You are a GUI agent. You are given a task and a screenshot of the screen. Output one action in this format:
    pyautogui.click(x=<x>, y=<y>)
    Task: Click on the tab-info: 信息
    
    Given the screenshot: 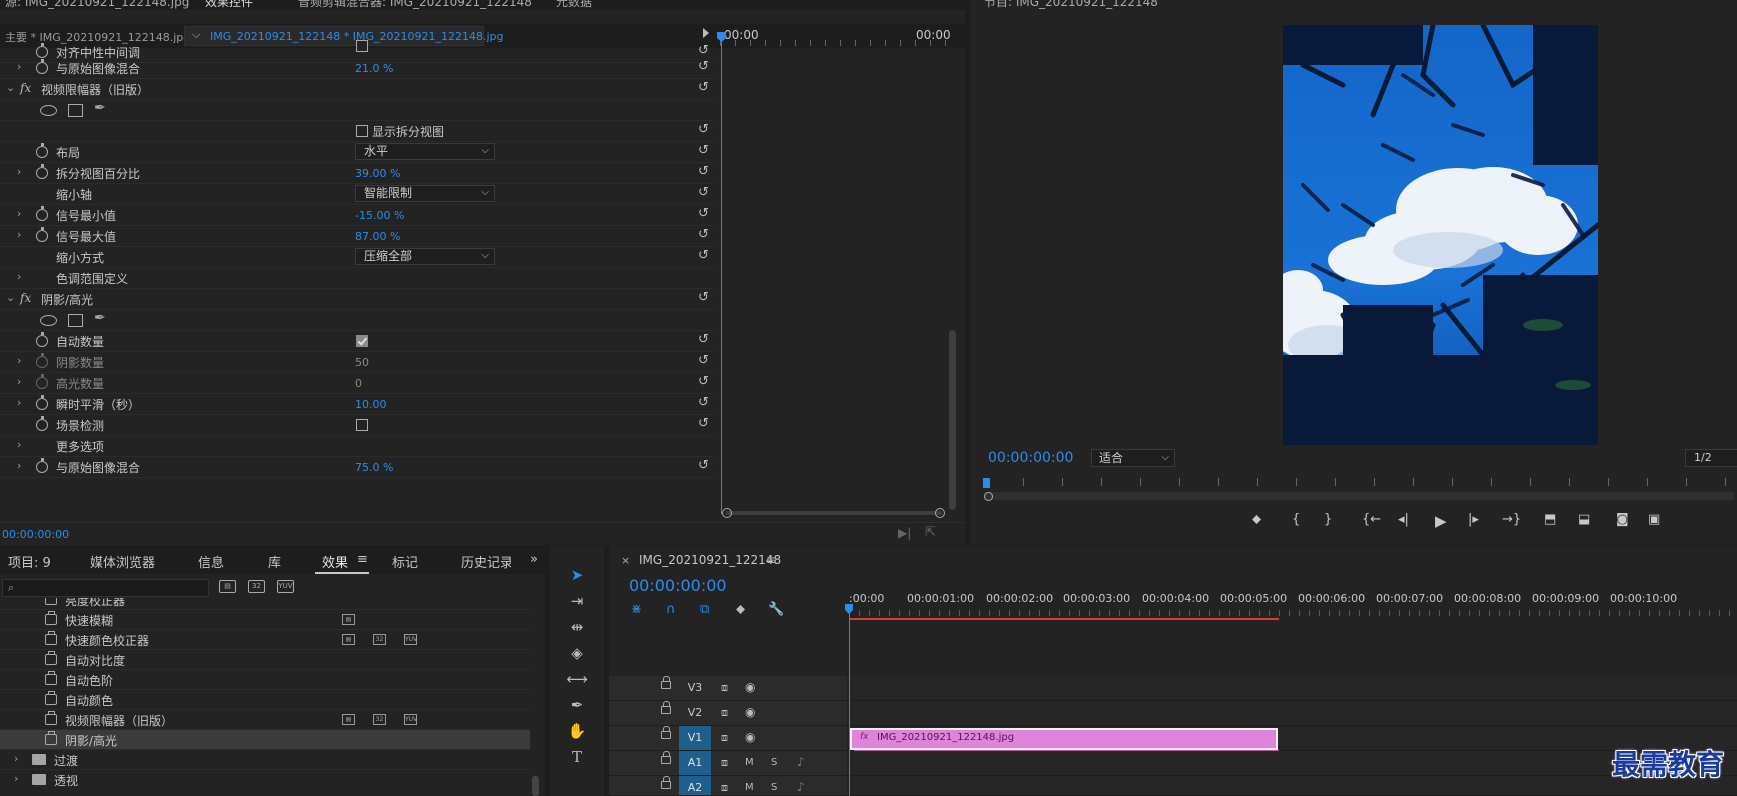 What is the action you would take?
    pyautogui.click(x=211, y=561)
    